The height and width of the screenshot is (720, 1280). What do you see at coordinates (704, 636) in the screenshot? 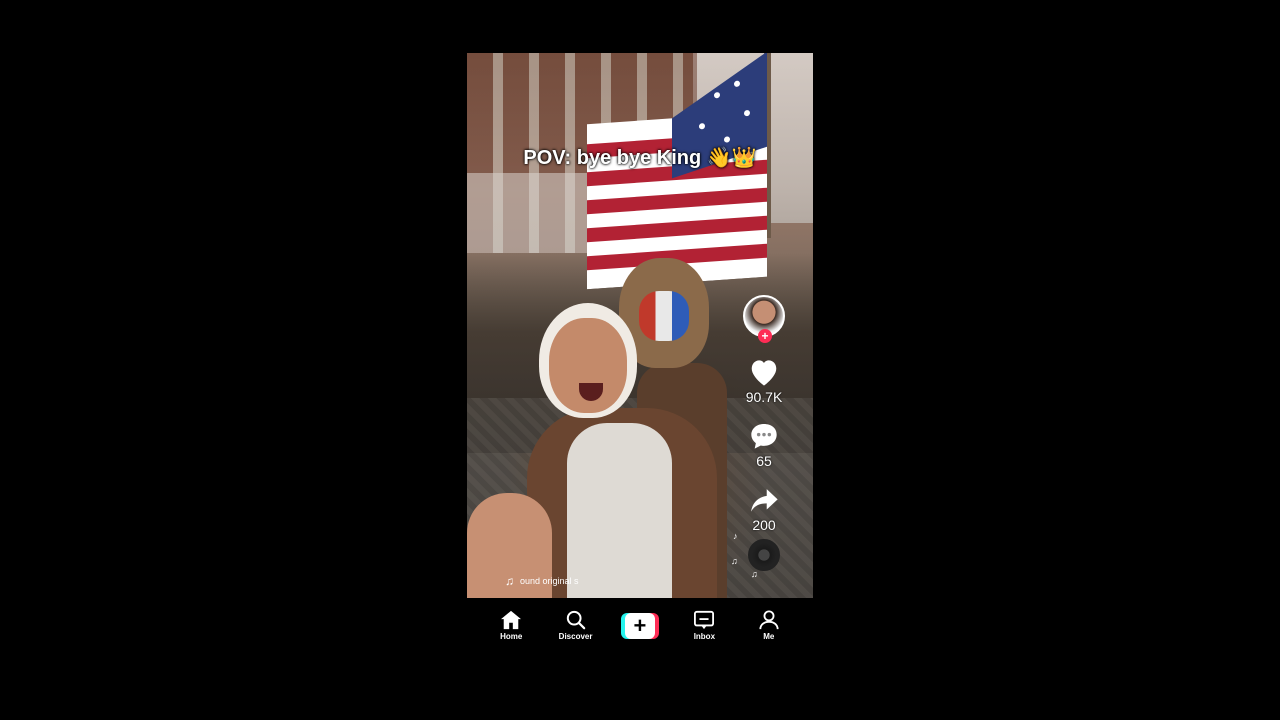
I see `tab-label-inbox: Inbox` at bounding box center [704, 636].